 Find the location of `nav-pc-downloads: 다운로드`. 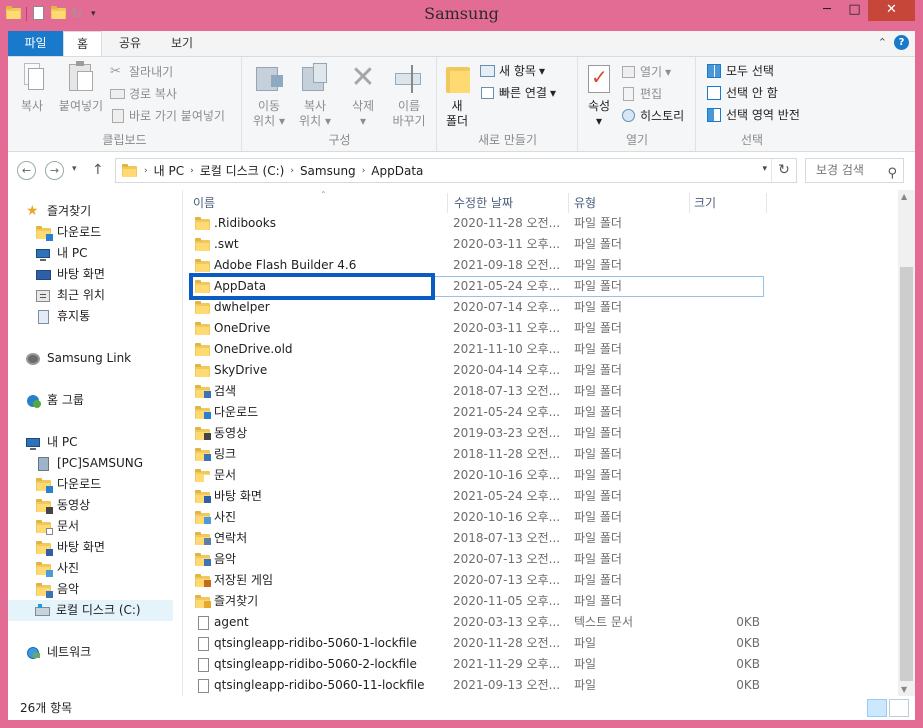

nav-pc-downloads: 다운로드 is located at coordinates (68, 484).